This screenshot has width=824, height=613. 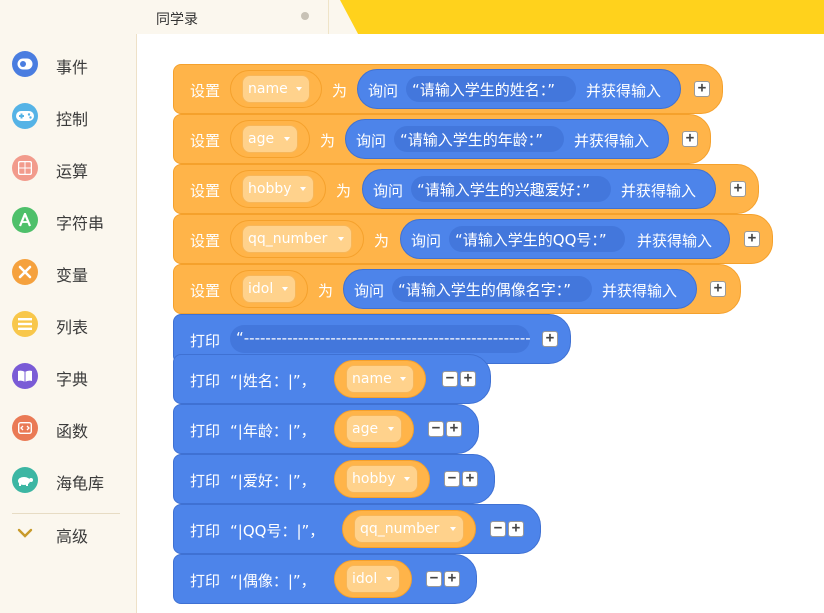 I want to click on list-icon, so click(x=25, y=324).